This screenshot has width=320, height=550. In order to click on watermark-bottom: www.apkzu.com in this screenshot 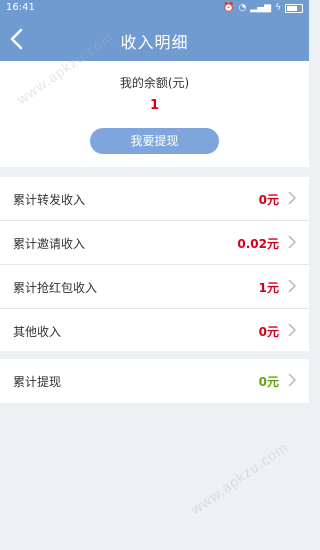, I will do `click(239, 478)`.